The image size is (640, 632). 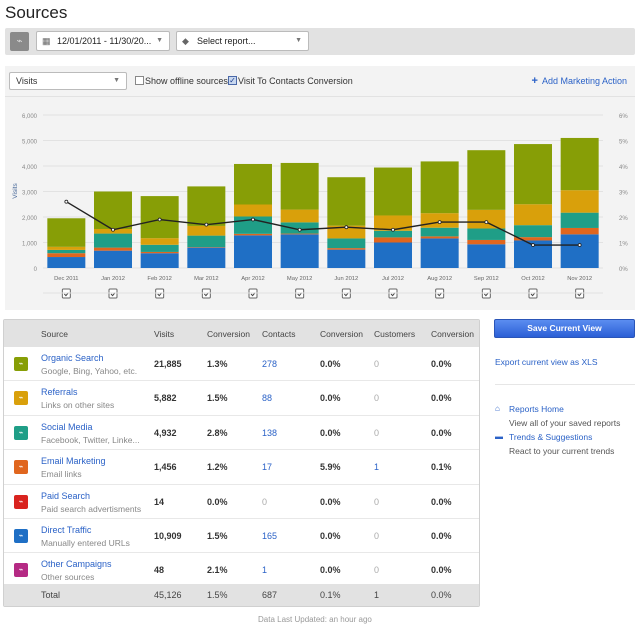 What do you see at coordinates (217, 432) in the screenshot?
I see `visit-conversion: 2.8%` at bounding box center [217, 432].